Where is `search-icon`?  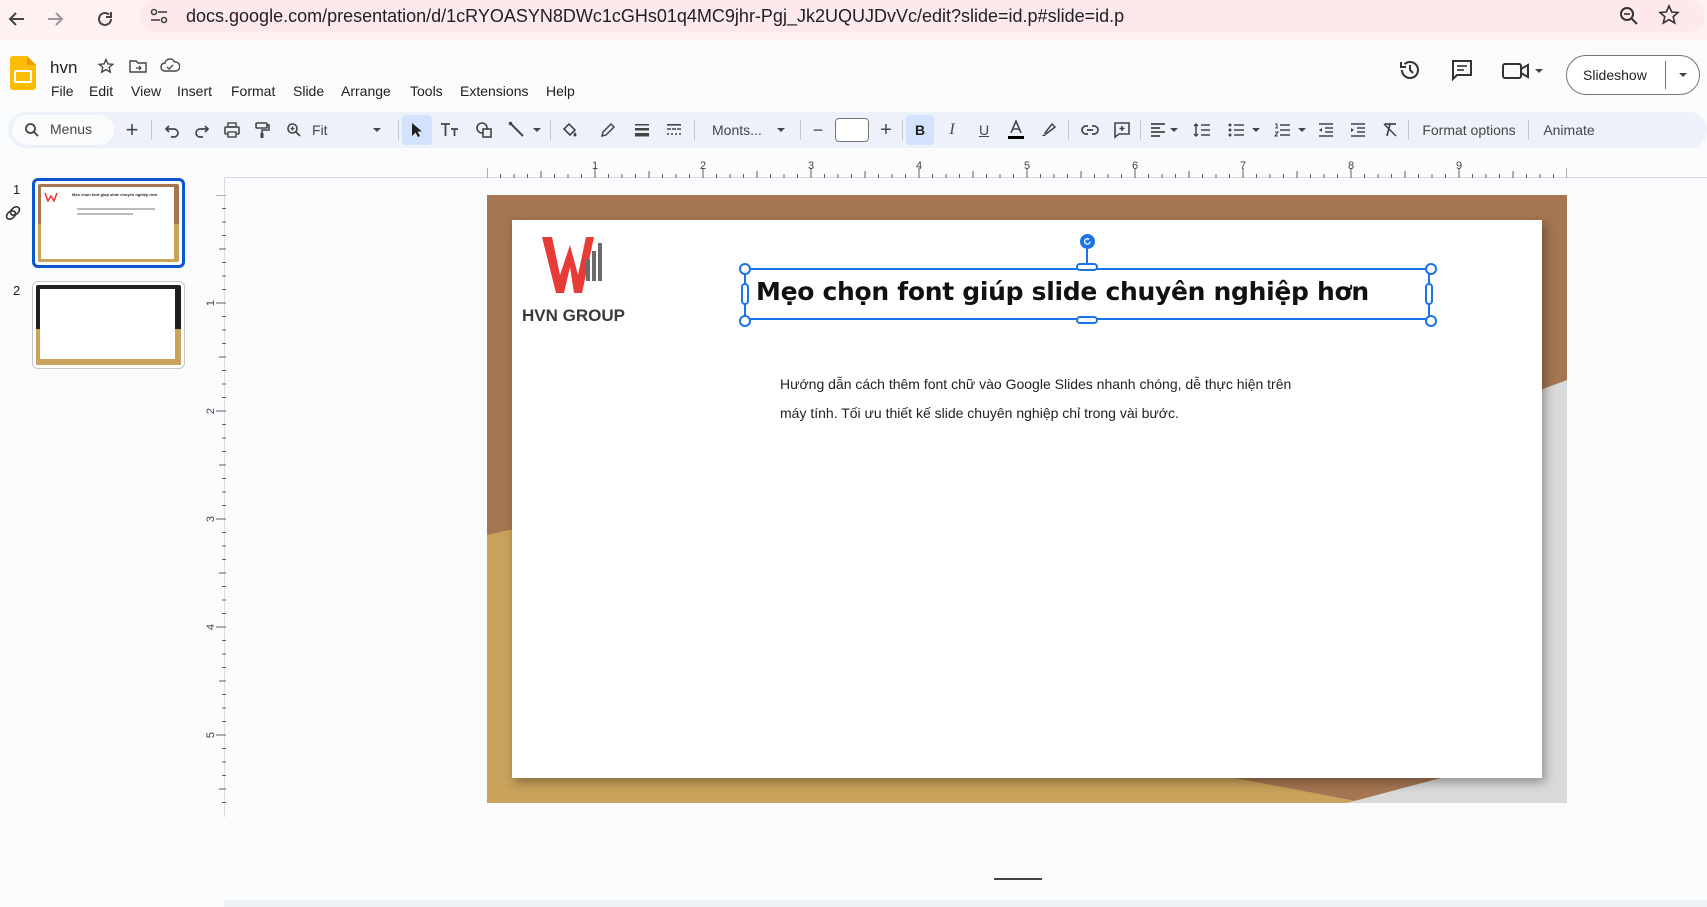 search-icon is located at coordinates (32, 132).